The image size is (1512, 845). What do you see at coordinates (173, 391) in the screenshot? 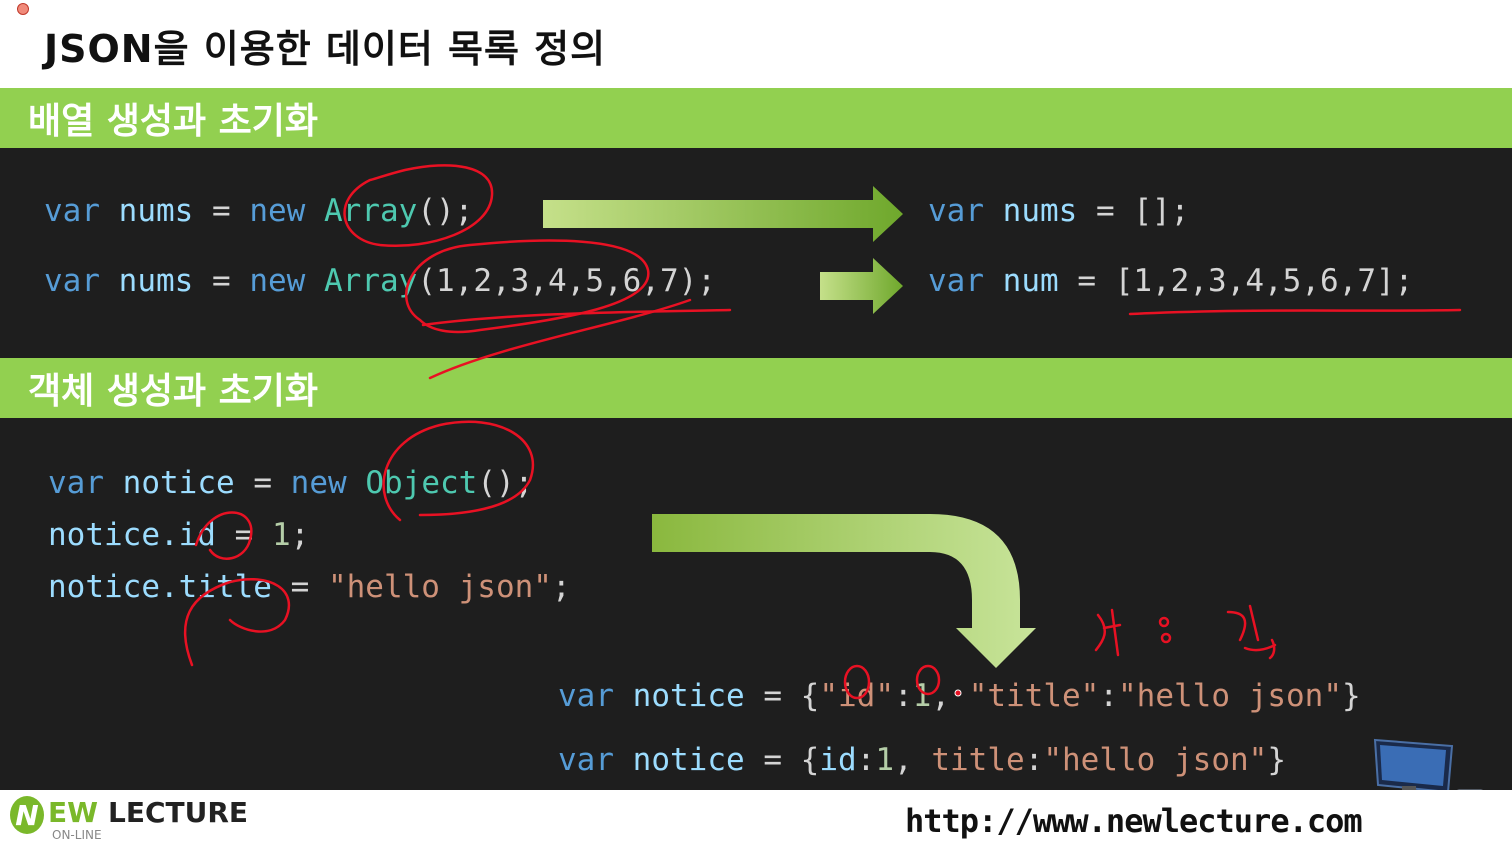
I see `section-title-object: 객체 생성과 초기화` at bounding box center [173, 391].